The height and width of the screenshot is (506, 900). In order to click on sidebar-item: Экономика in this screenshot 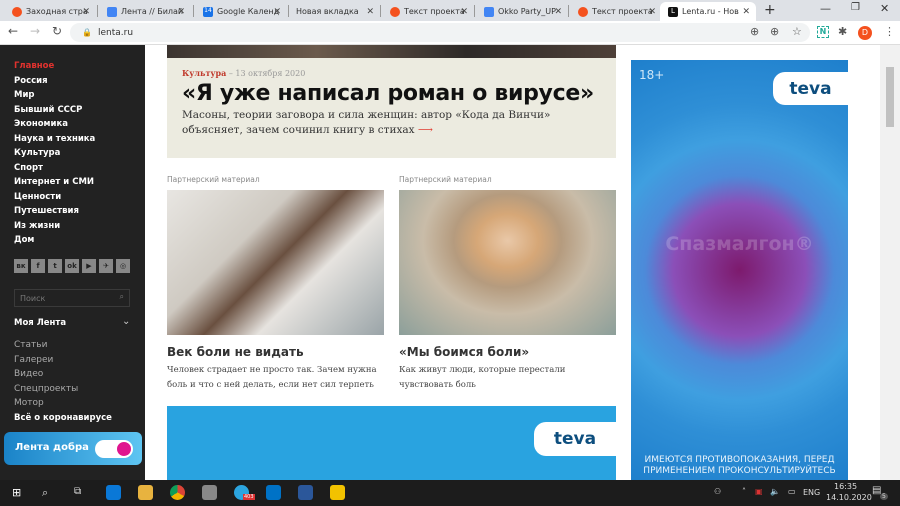, I will do `click(41, 124)`.